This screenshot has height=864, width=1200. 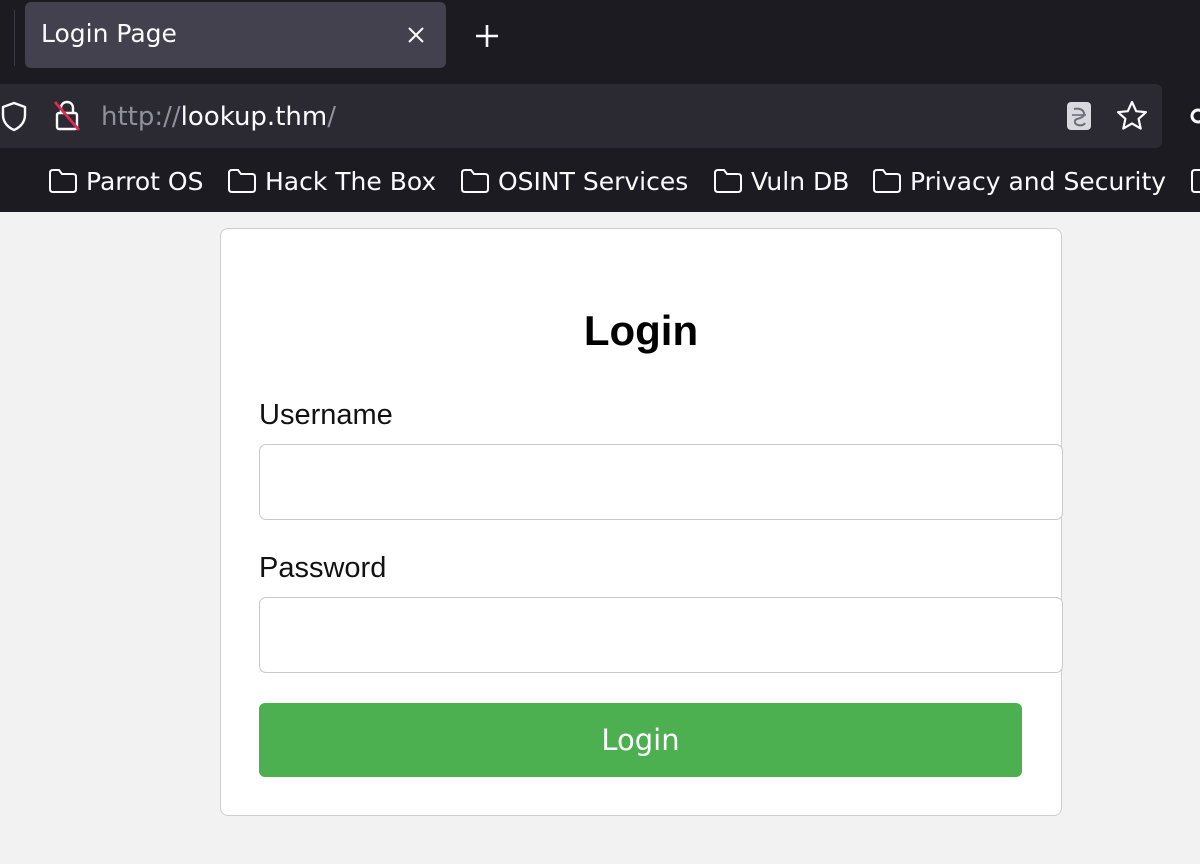 I want to click on bookmark-vuln-db: Vuln DB, so click(x=781, y=181).